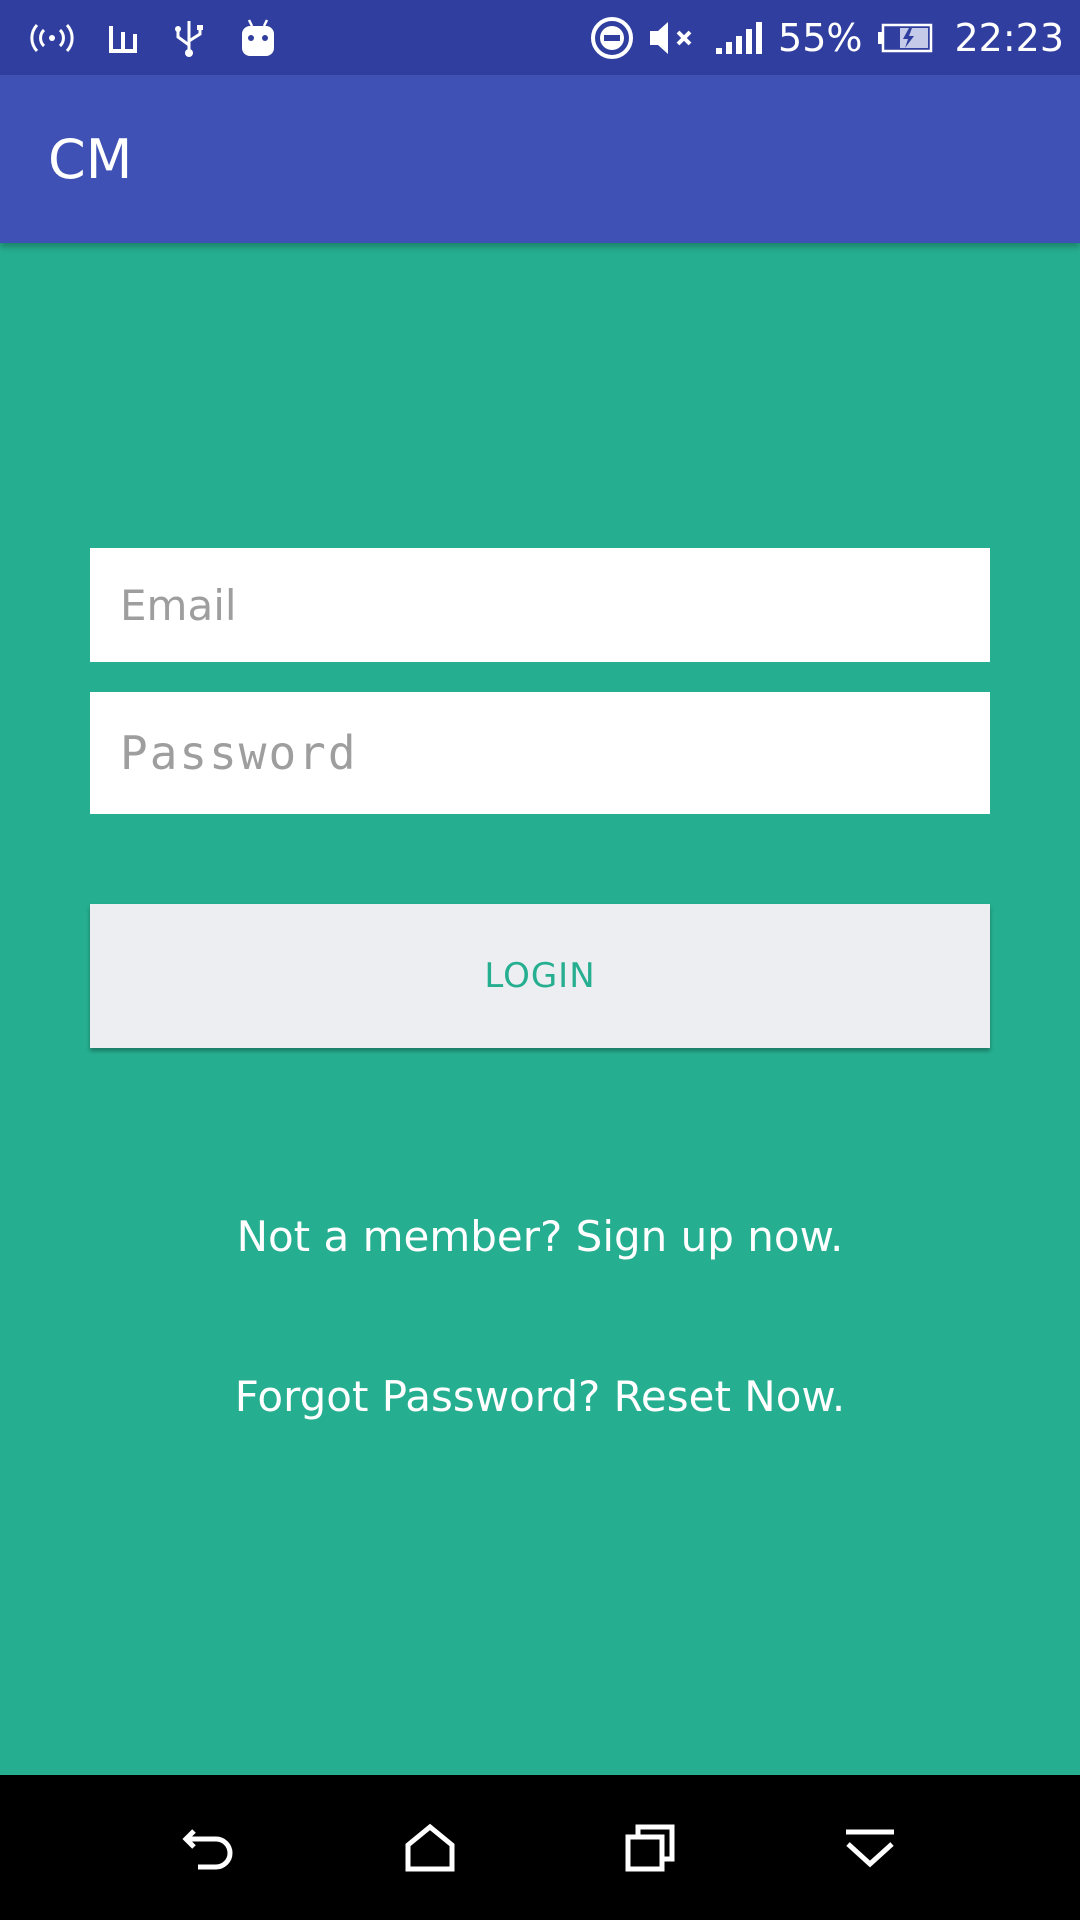 The image size is (1080, 1920). I want to click on app-bar: CM, so click(540, 159).